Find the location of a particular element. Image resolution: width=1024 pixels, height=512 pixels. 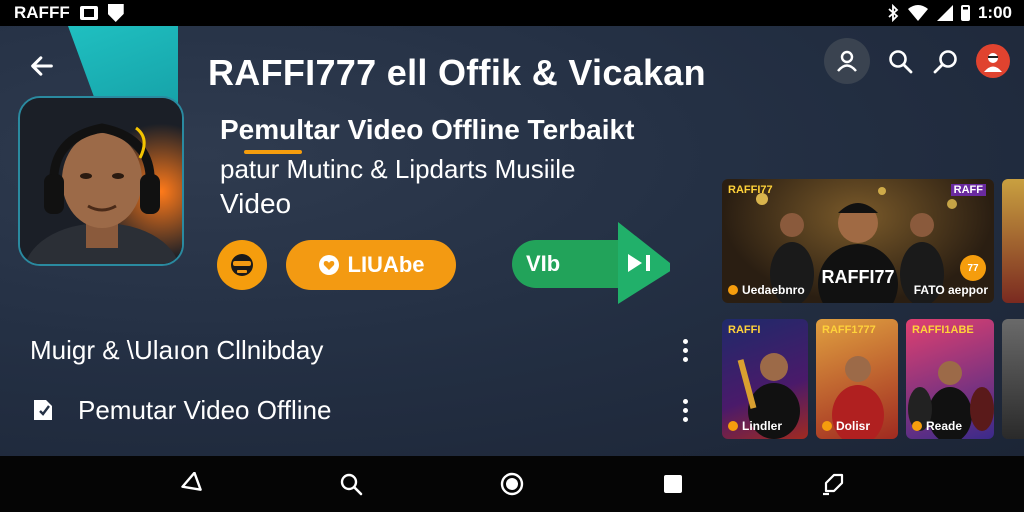

home-circle-icon is located at coordinates (512, 484).